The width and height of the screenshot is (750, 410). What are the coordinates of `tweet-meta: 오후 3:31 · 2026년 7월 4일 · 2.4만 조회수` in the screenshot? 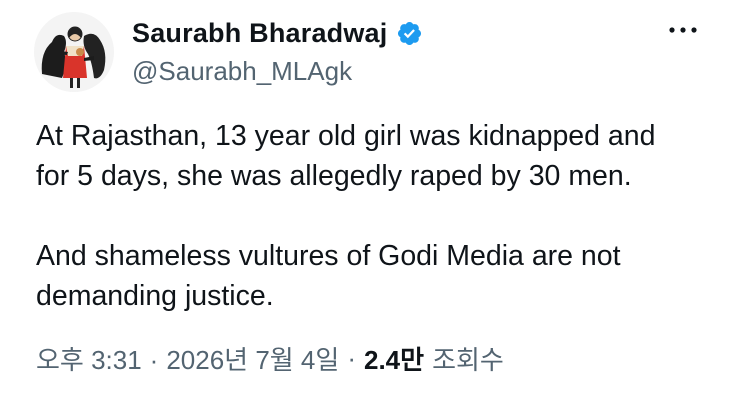 It's located at (270, 358).